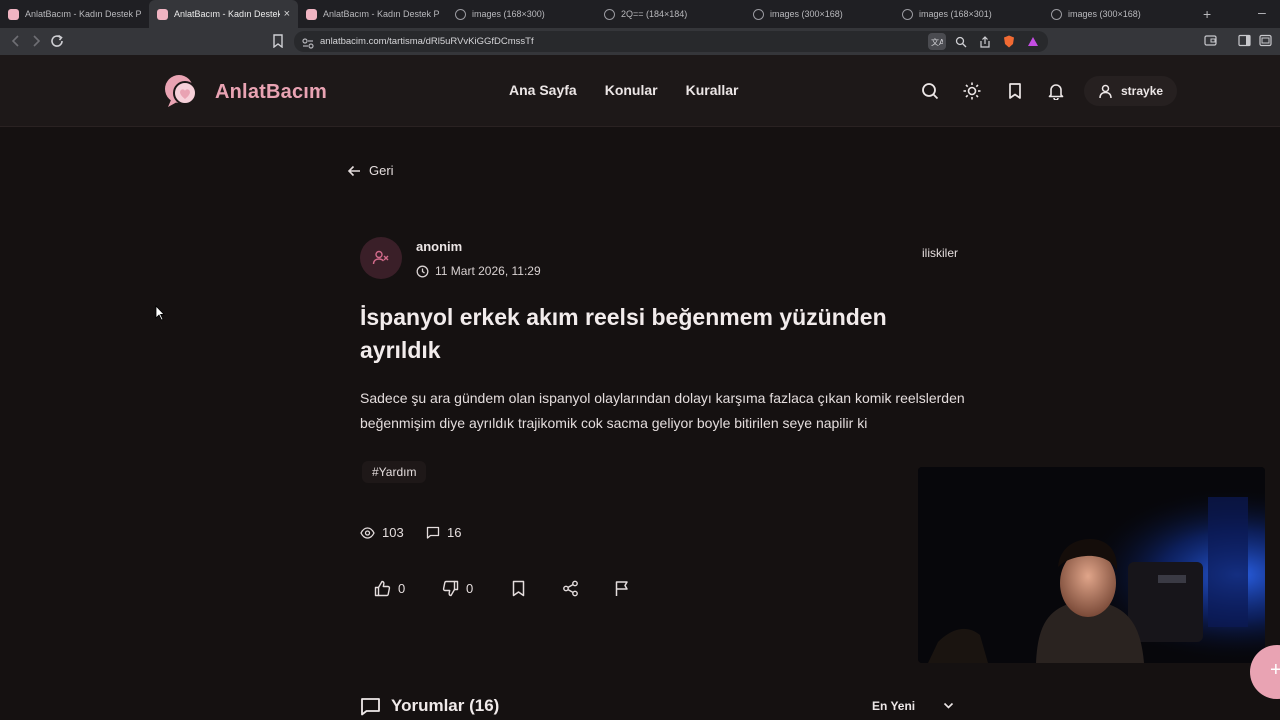  I want to click on browser-tab: images (168×300), so click(521, 14).